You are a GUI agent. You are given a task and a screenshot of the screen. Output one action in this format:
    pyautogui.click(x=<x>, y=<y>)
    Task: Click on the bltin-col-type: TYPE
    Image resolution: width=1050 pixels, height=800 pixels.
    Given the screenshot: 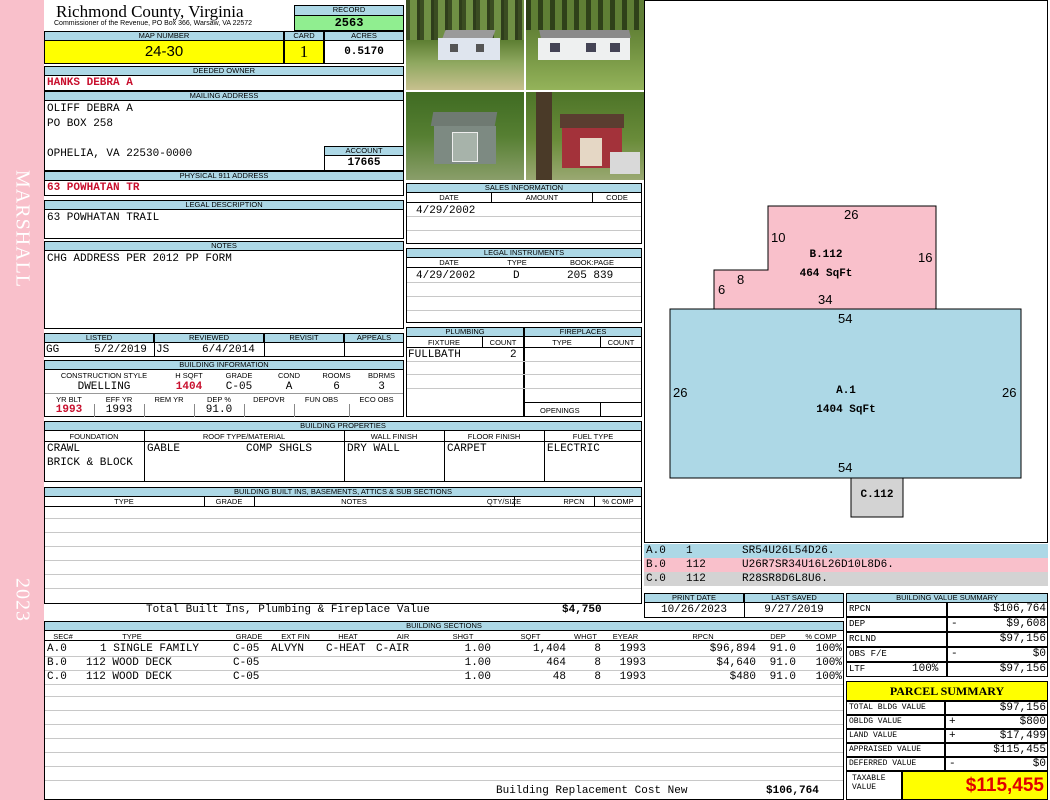 What is the action you would take?
    pyautogui.click(x=124, y=501)
    